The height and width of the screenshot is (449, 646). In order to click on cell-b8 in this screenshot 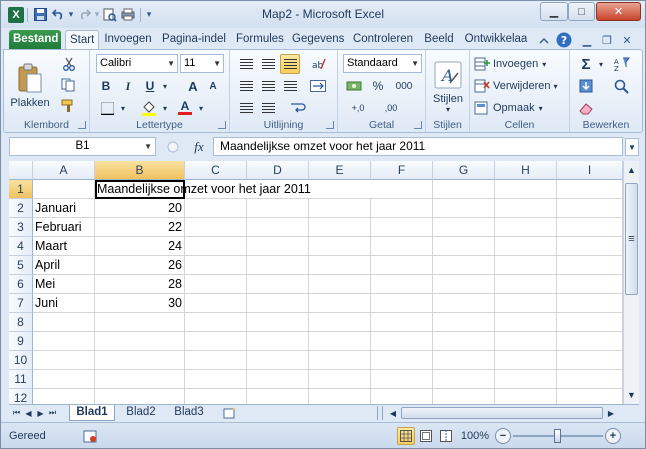, I will do `click(140, 322)`.